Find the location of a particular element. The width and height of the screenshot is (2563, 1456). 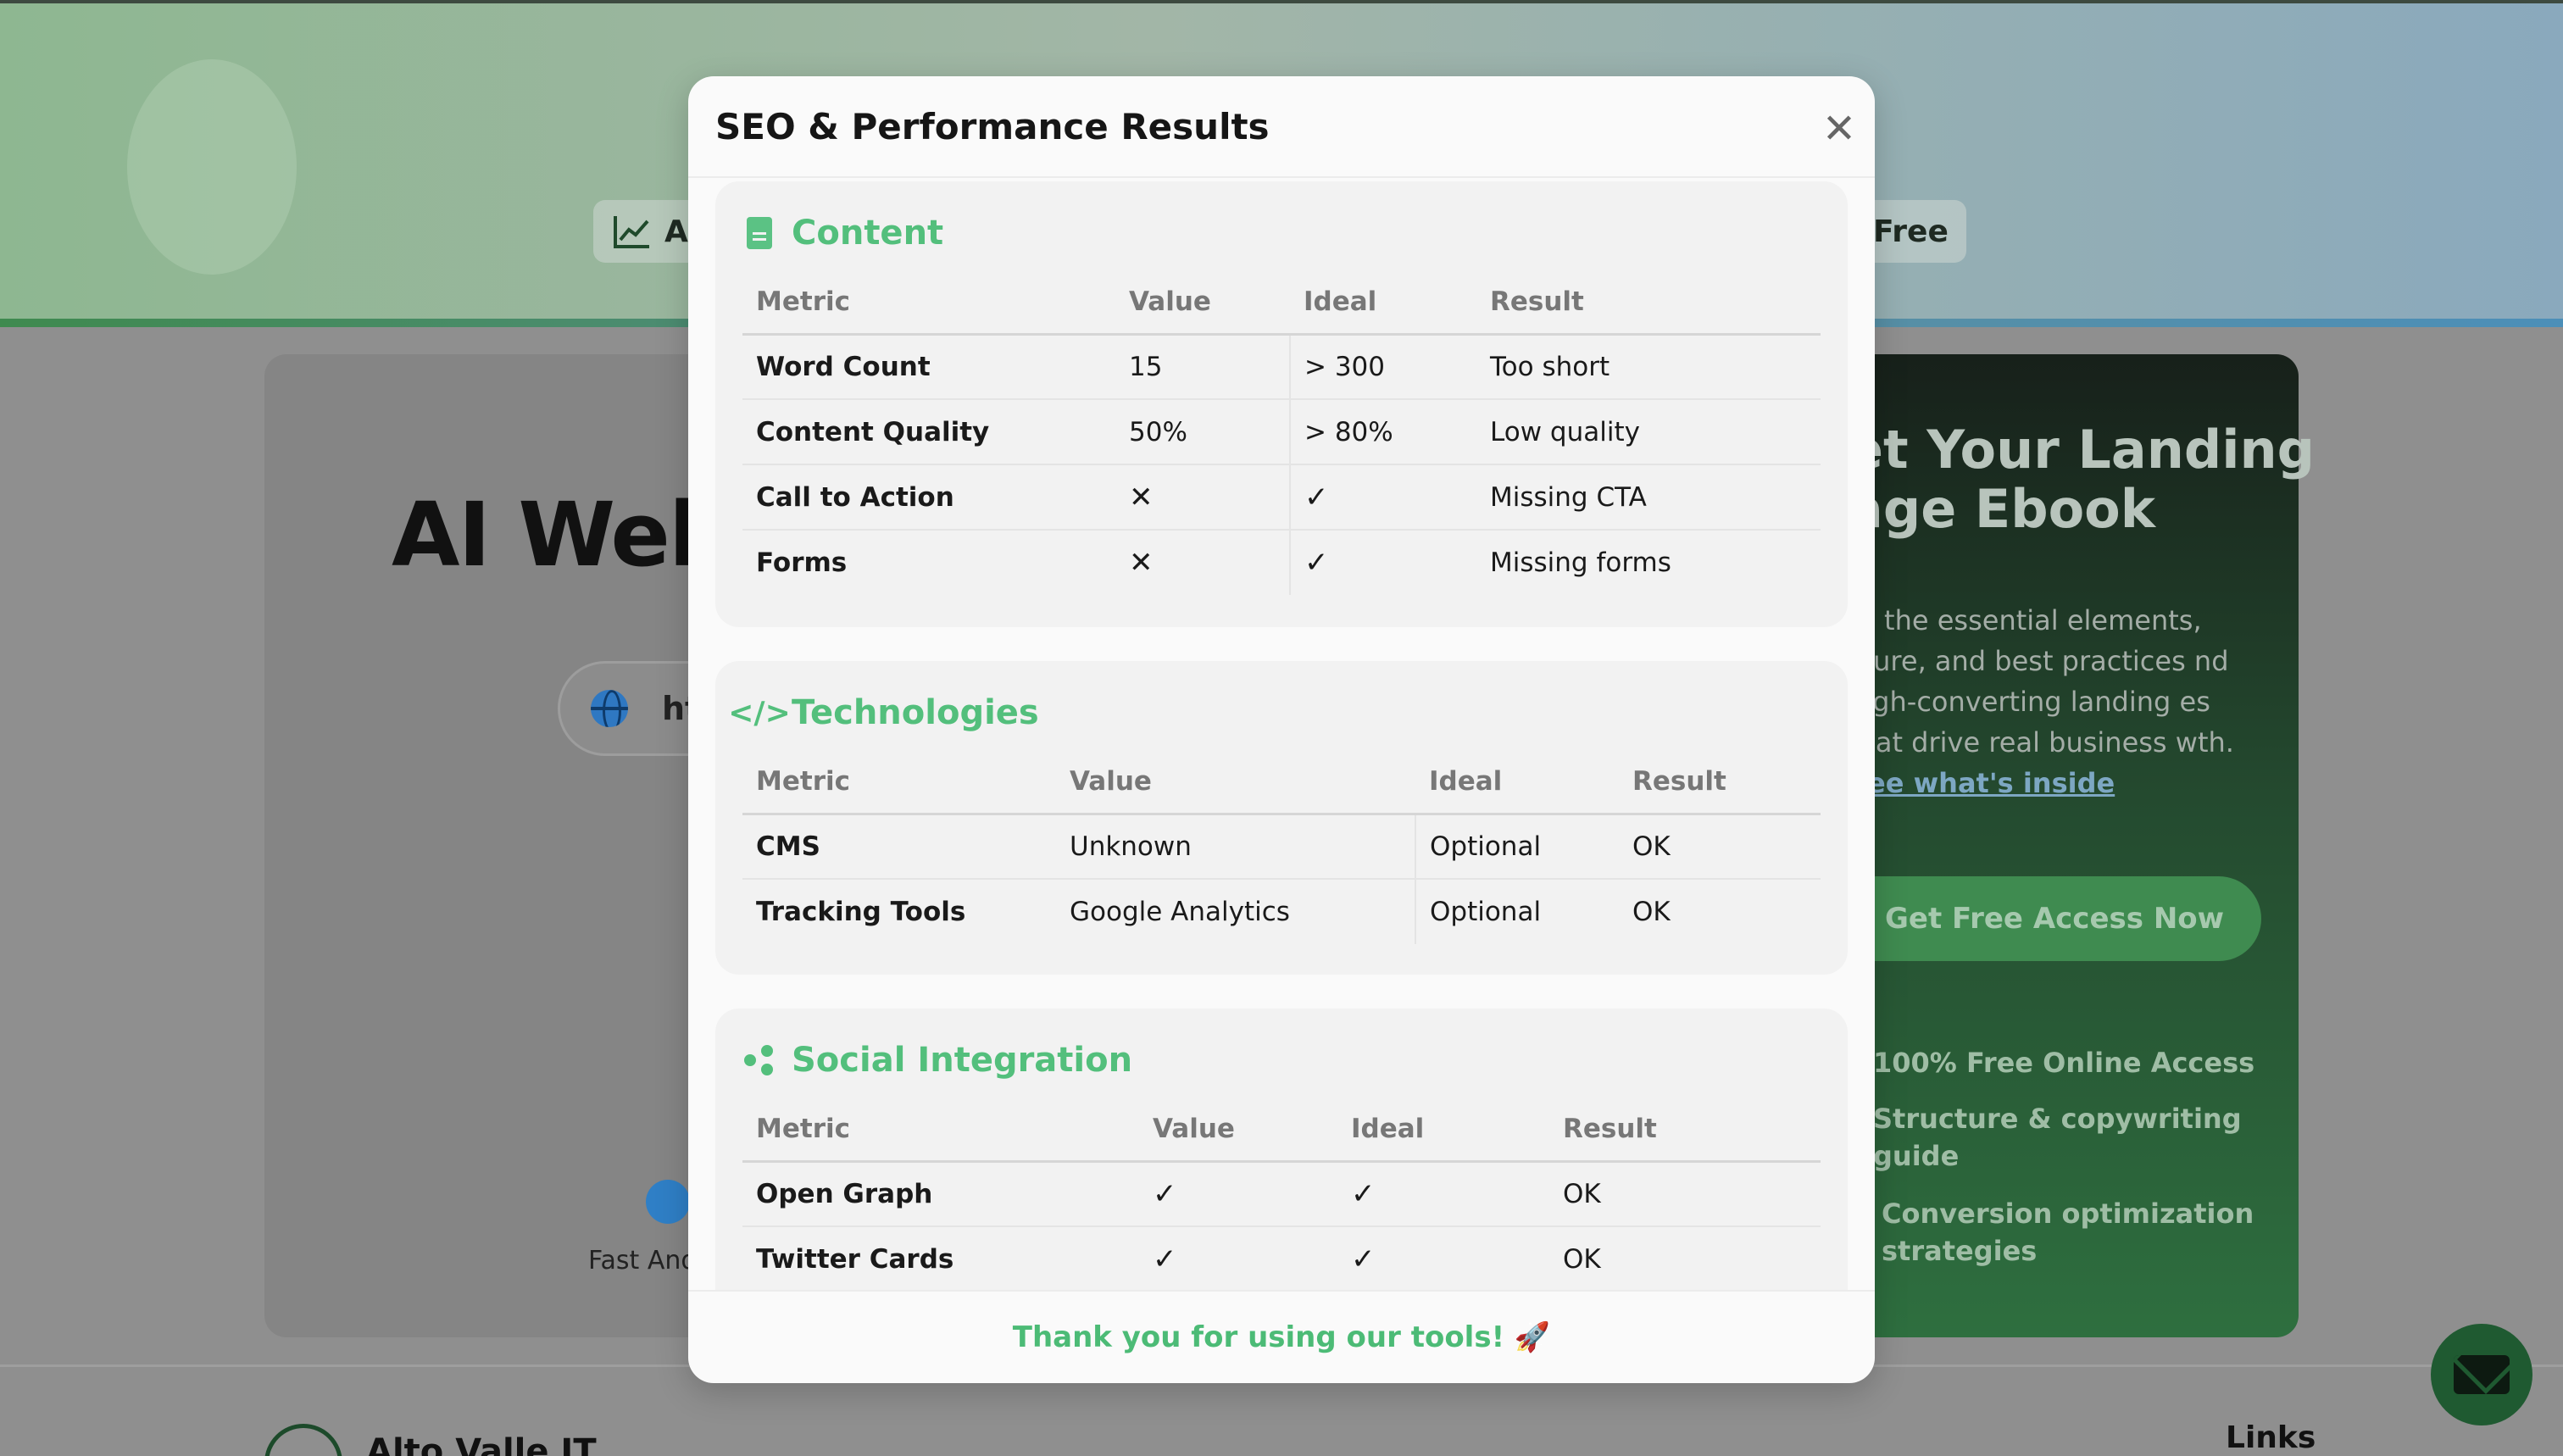

globe-icon is located at coordinates (609, 708).